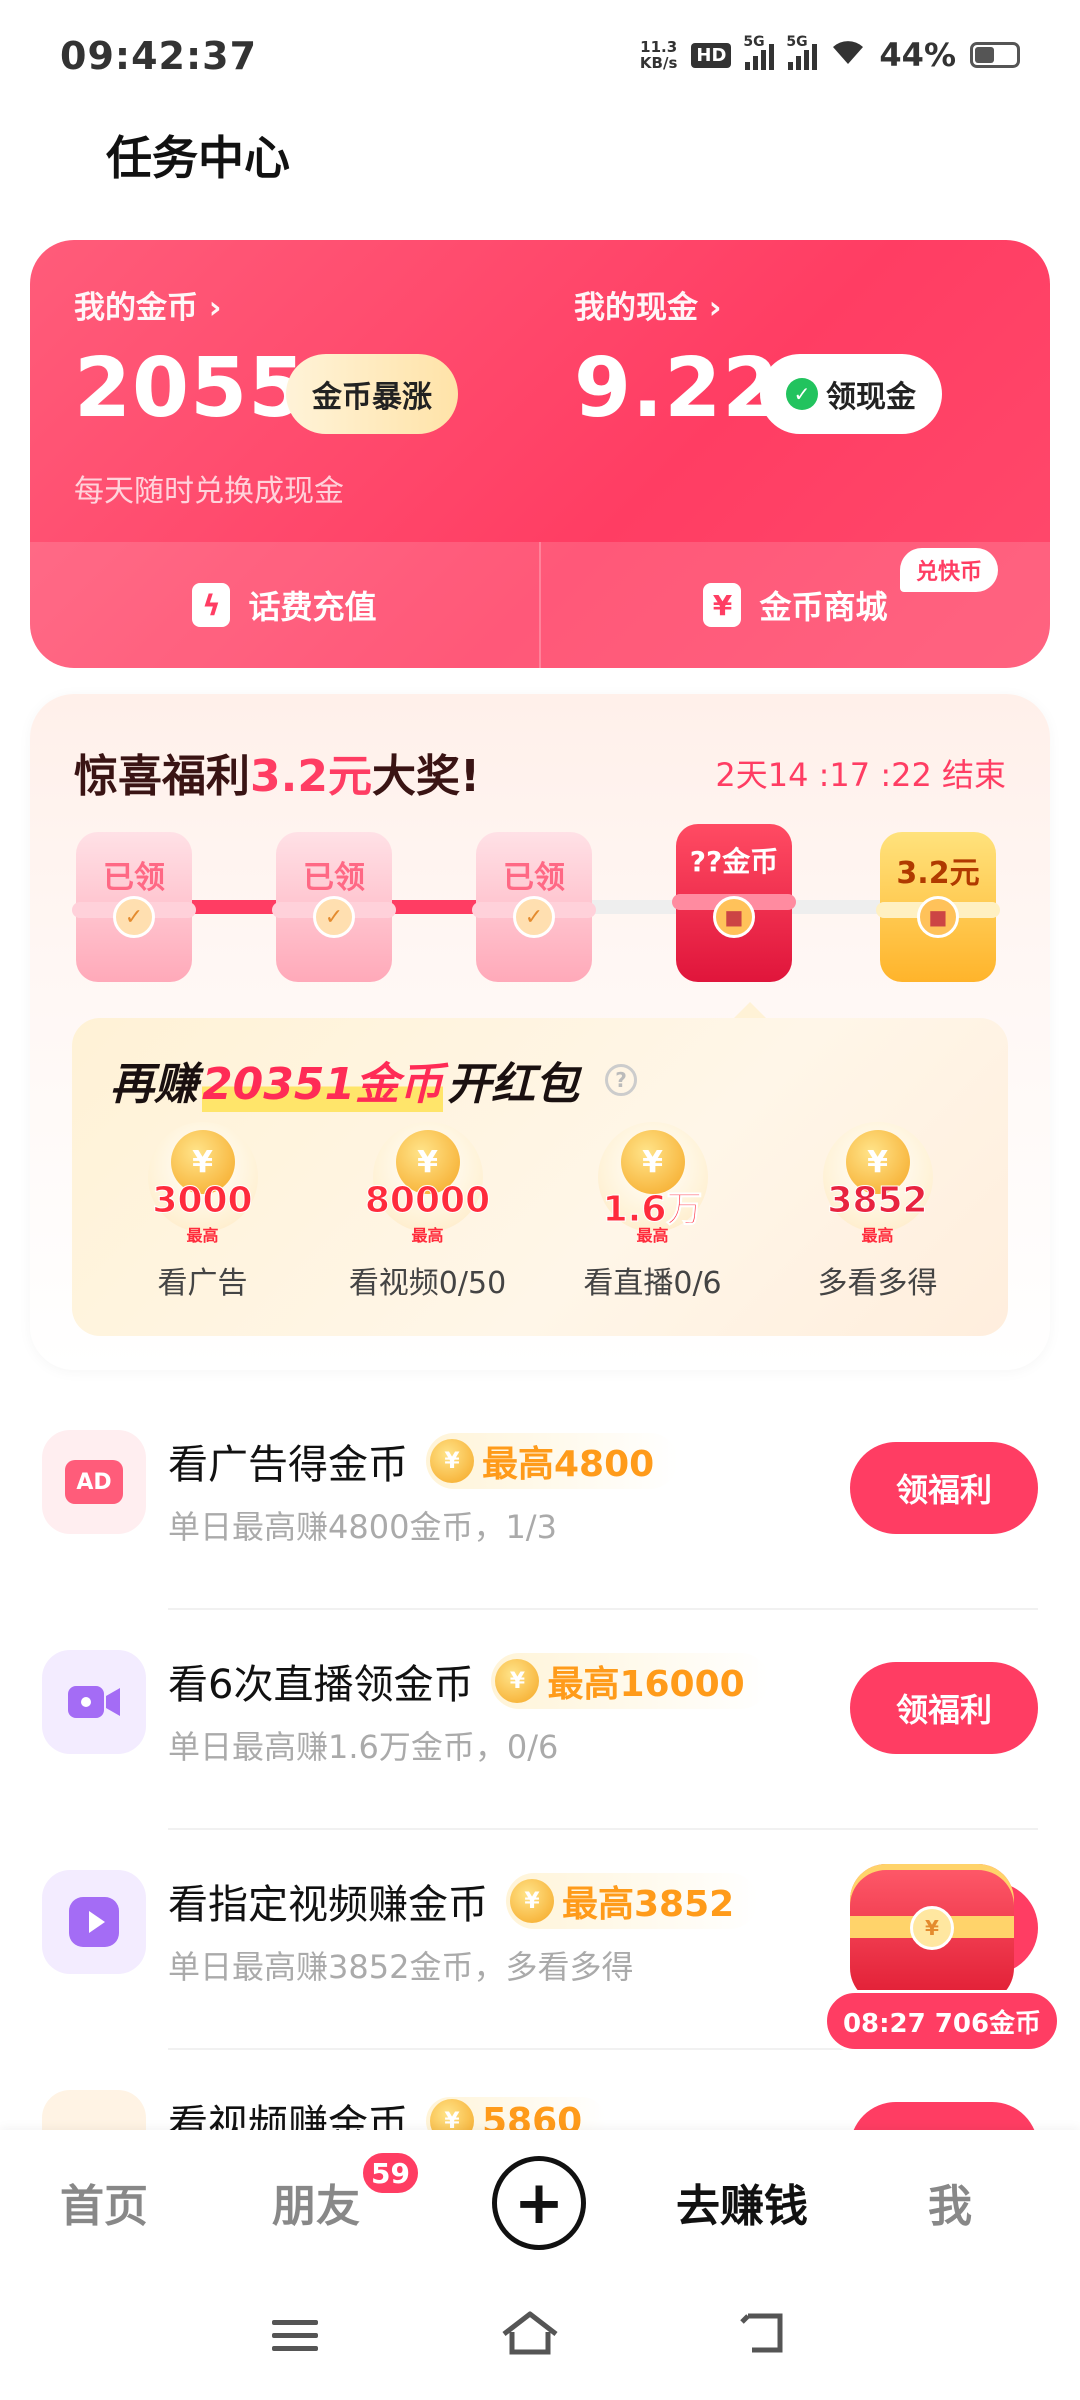 The image size is (1080, 2400). What do you see at coordinates (423, 1461) in the screenshot?
I see `task-title: 看广告得金币 ¥ 最高4800` at bounding box center [423, 1461].